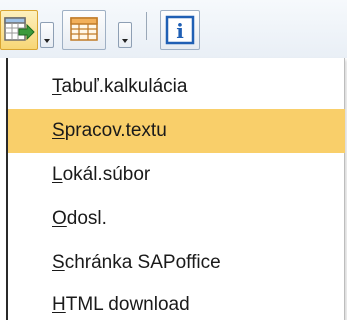 The image size is (347, 320). What do you see at coordinates (176, 219) in the screenshot?
I see `menu-item-send: Odosl.` at bounding box center [176, 219].